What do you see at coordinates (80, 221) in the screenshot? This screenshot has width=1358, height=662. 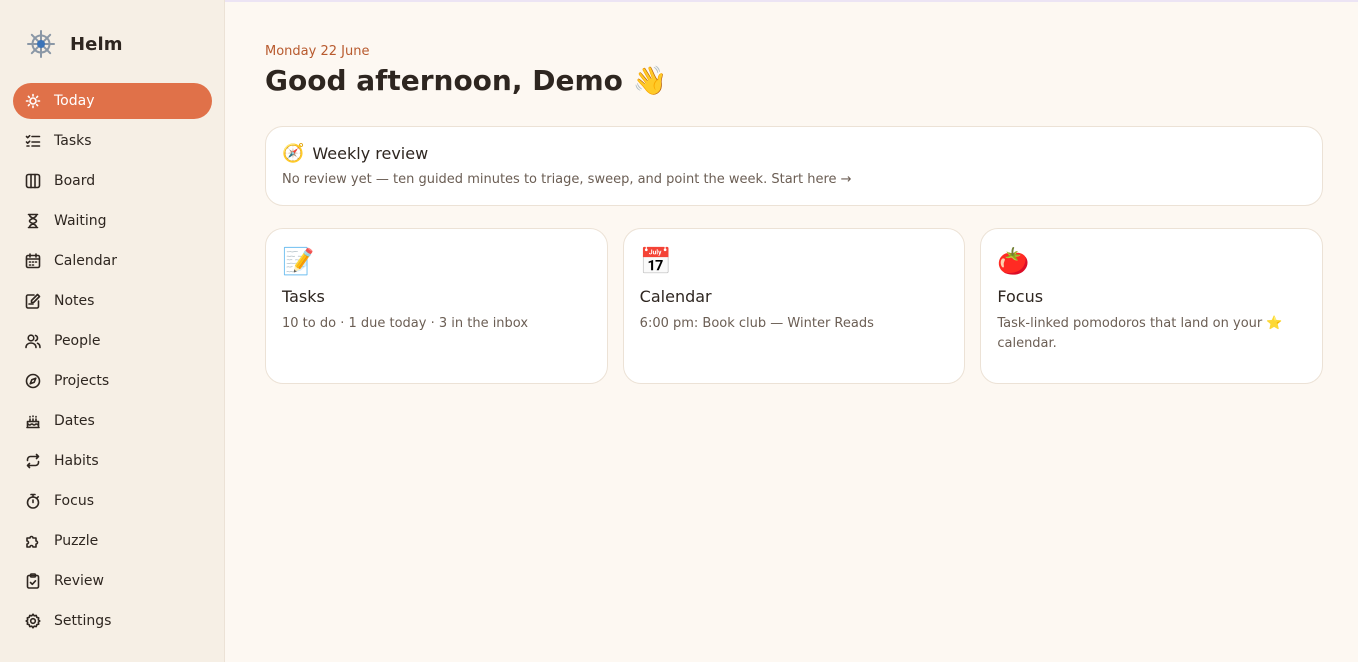 I see `sidebar-item-label: Waiting` at bounding box center [80, 221].